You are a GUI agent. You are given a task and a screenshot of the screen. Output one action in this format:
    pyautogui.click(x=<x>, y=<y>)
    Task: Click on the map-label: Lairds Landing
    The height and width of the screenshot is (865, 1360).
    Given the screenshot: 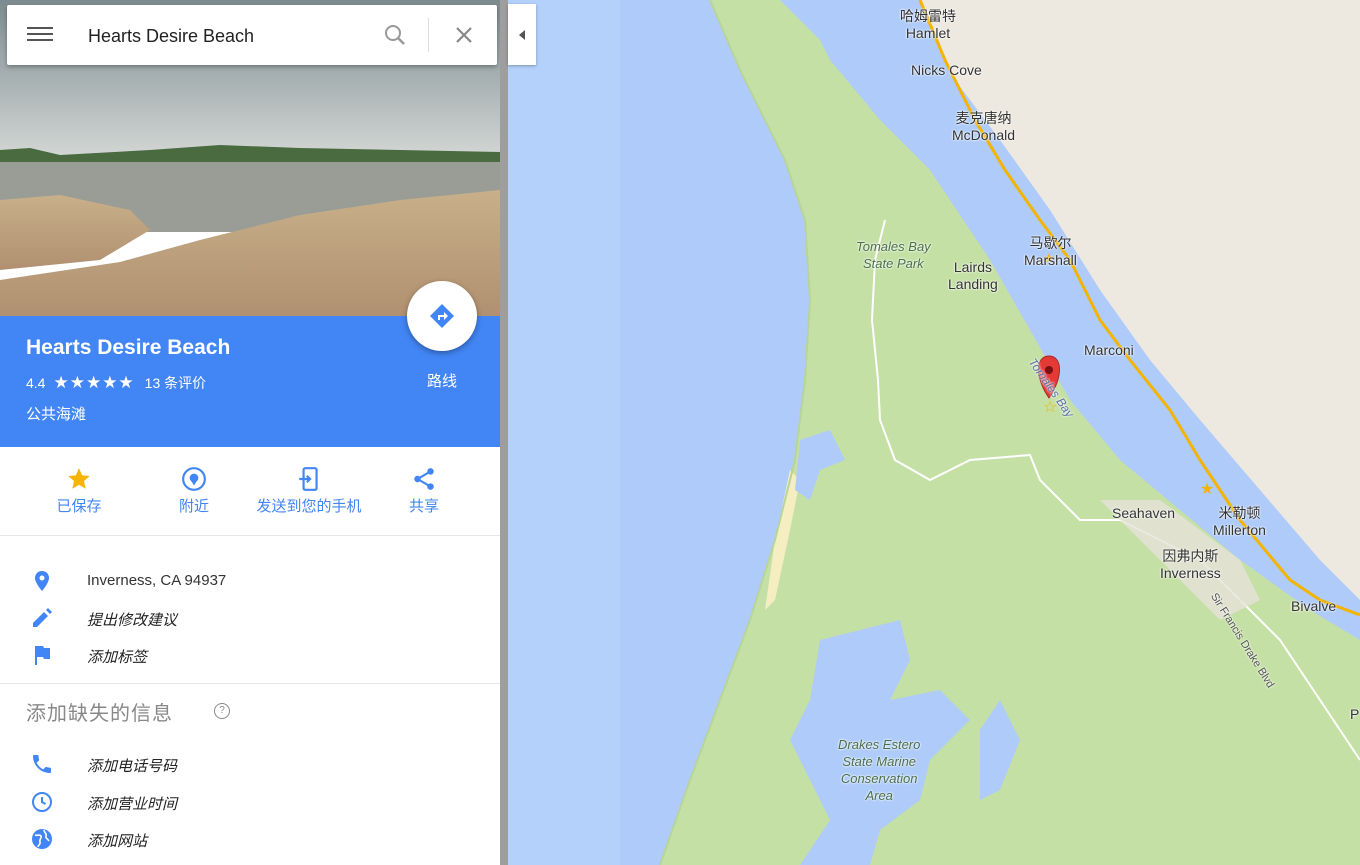 What is the action you would take?
    pyautogui.click(x=973, y=275)
    